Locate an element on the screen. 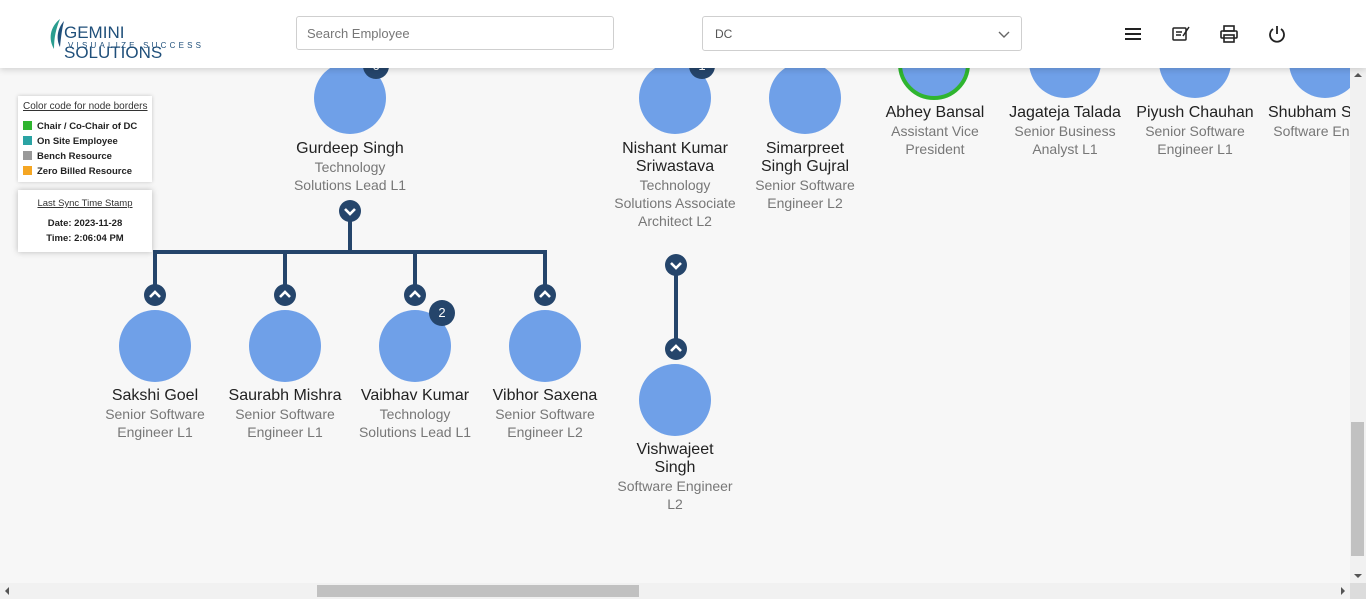 The height and width of the screenshot is (599, 1366). legend-item-zero-billed: Zero Billed Resource is located at coordinates (77, 171).